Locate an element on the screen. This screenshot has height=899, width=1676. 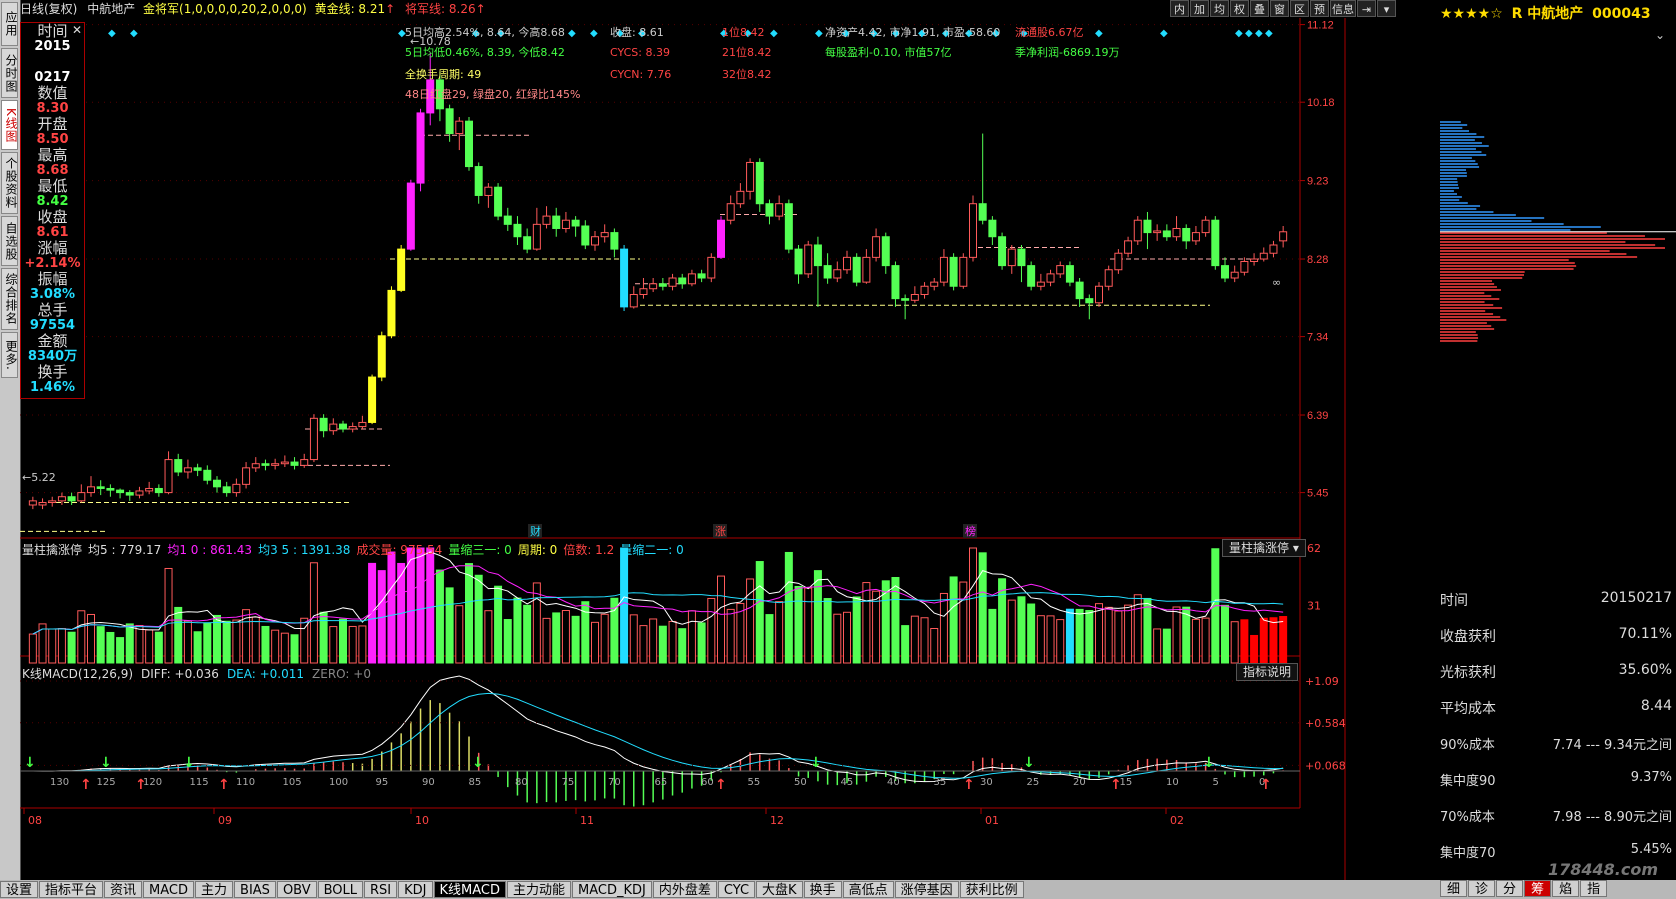
info-value: +2.14% is located at coordinates (52, 263).